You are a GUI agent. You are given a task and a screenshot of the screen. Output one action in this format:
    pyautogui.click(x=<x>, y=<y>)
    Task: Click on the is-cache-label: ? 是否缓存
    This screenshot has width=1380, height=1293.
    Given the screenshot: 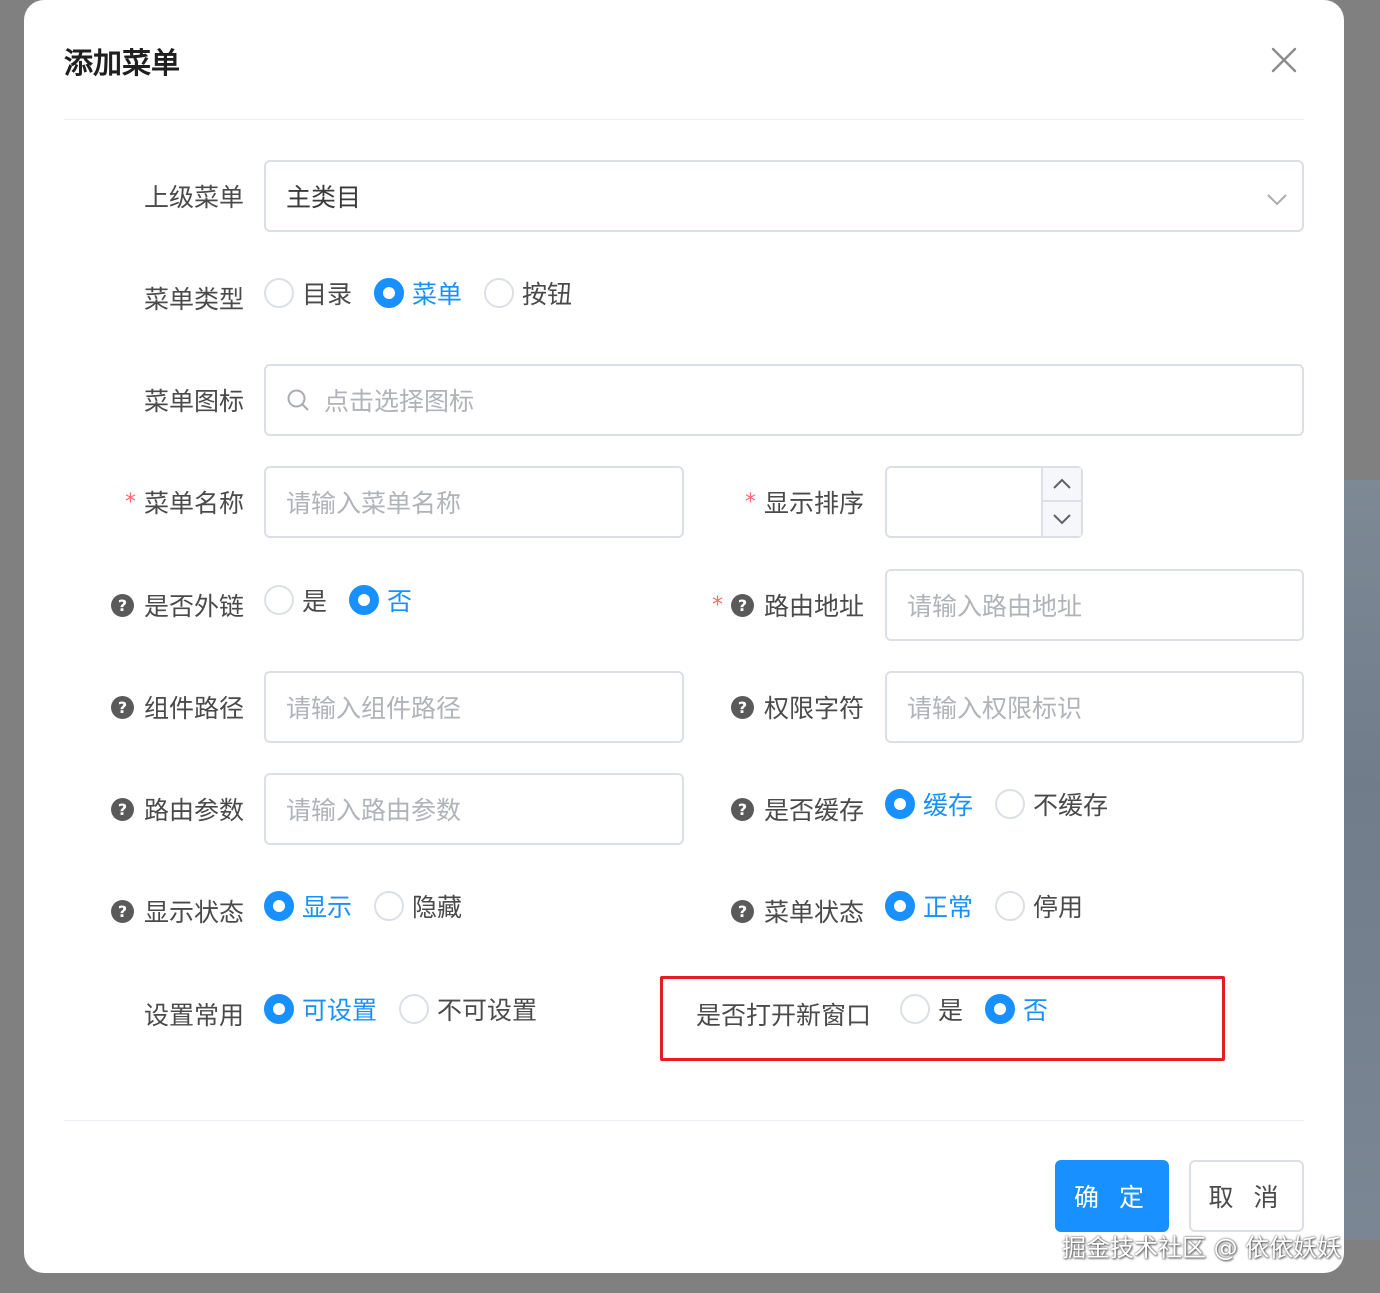 What is the action you would take?
    pyautogui.click(x=784, y=809)
    